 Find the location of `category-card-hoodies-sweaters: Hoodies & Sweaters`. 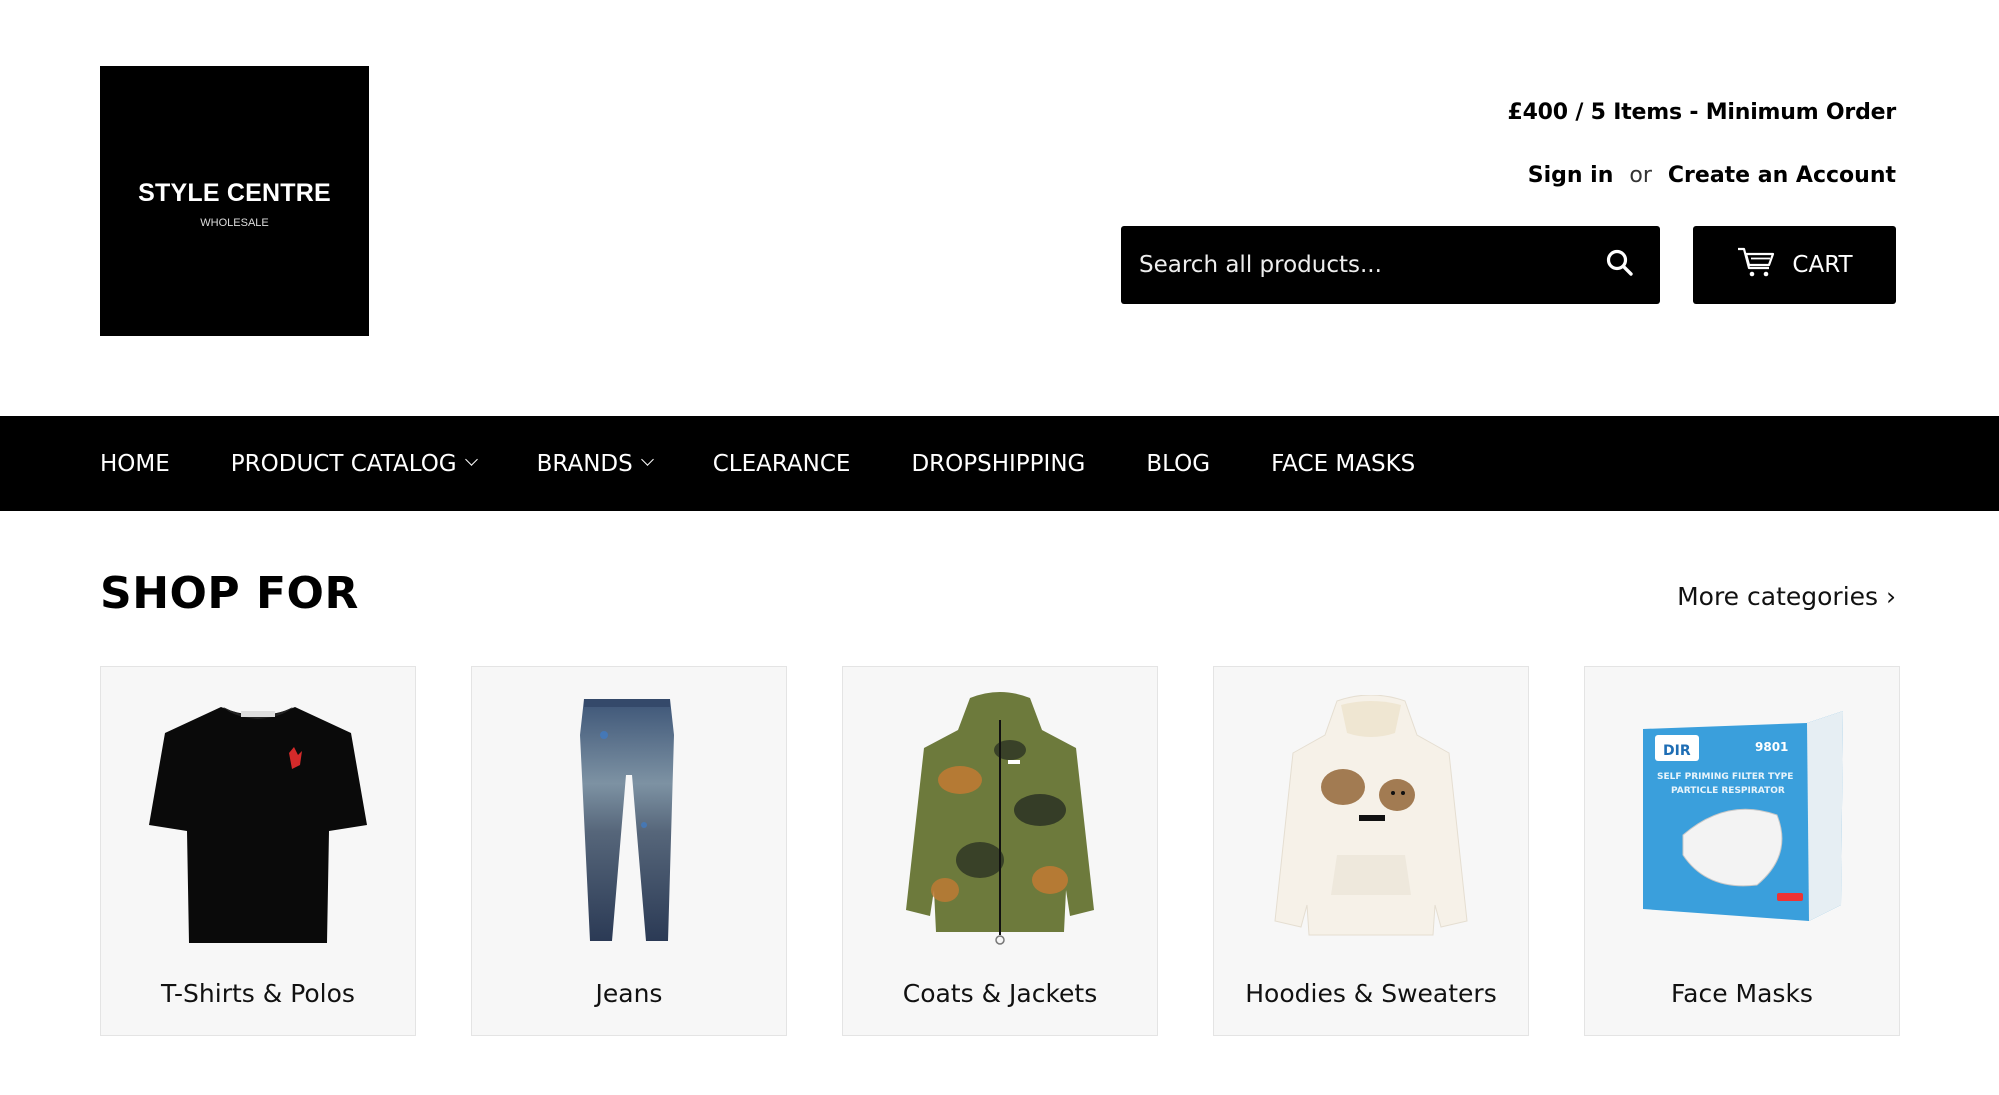

category-card-hoodies-sweaters: Hoodies & Sweaters is located at coordinates (1371, 851).